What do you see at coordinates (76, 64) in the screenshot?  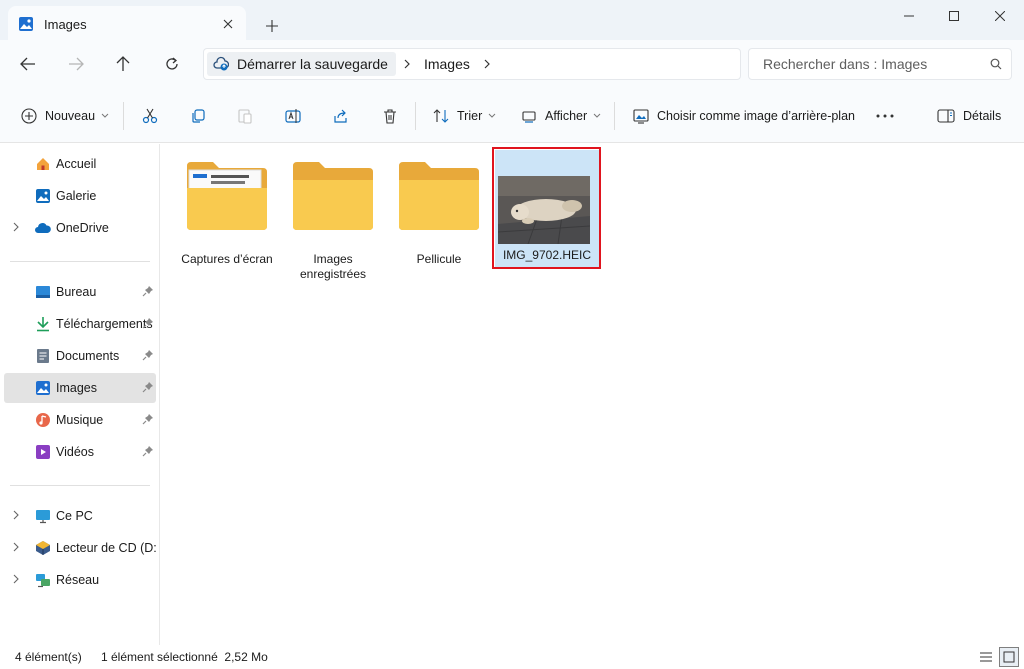 I see `forward-arrow-icon` at bounding box center [76, 64].